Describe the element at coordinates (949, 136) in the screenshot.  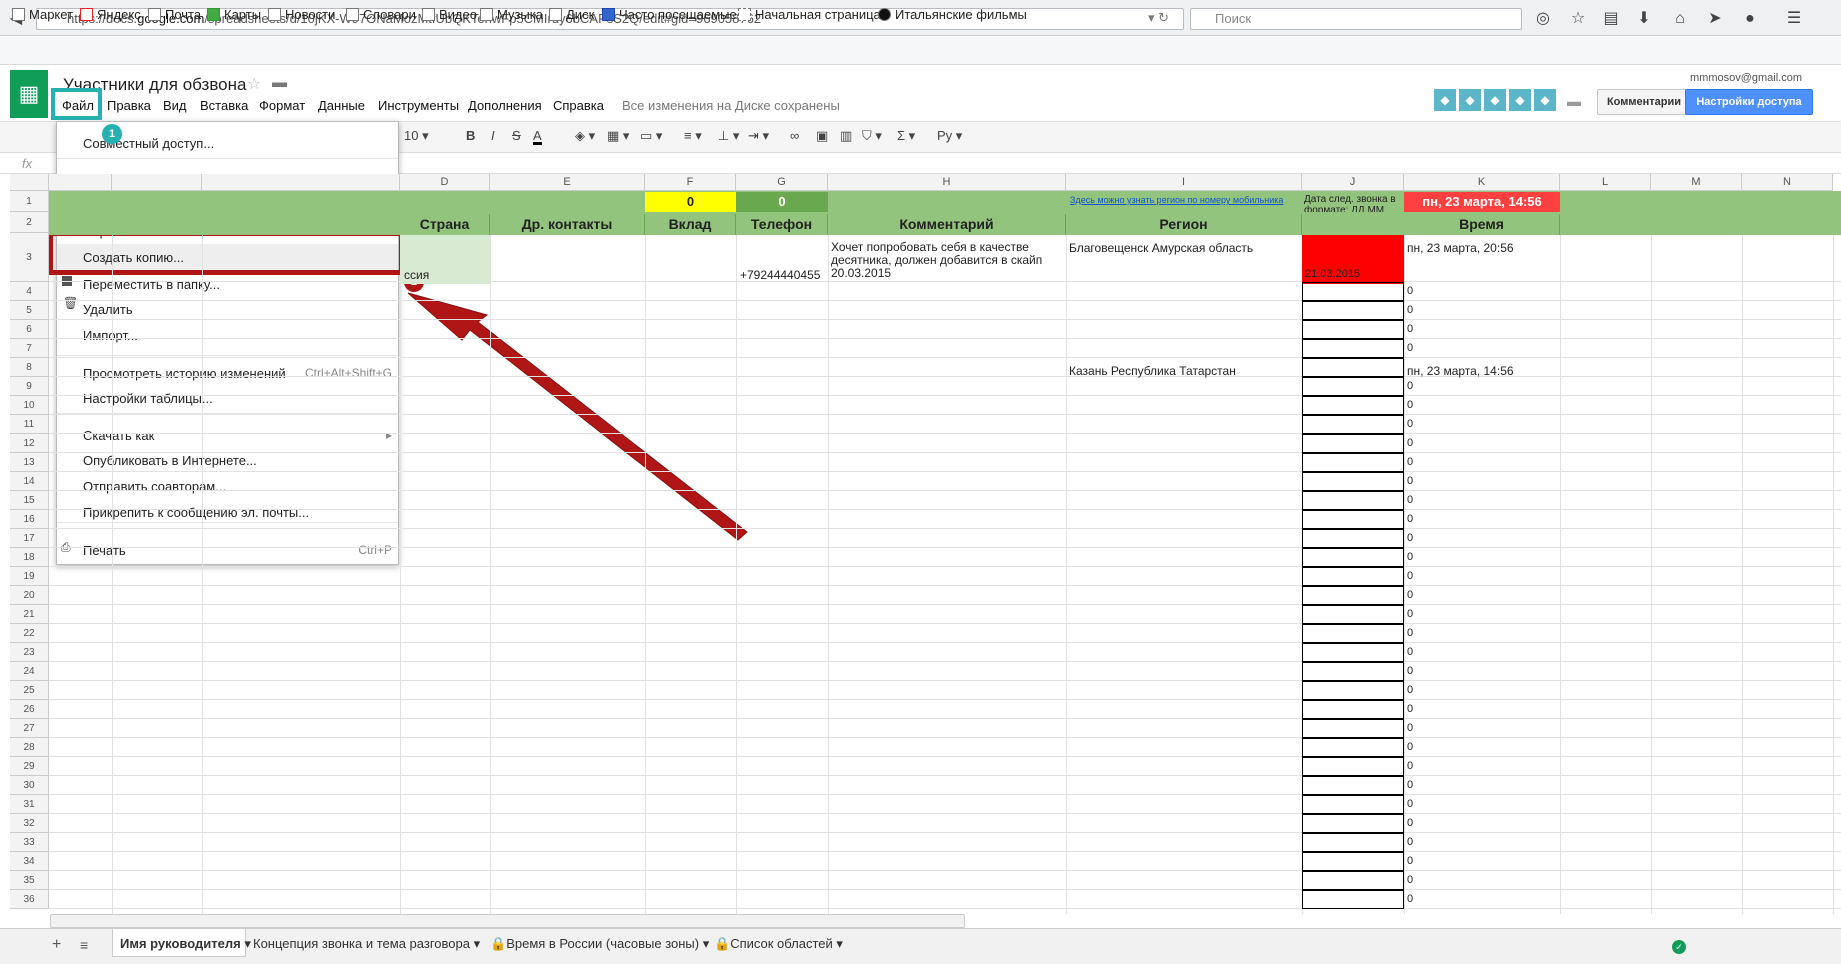
I see `input-tools-select: Ру ▾` at that location.